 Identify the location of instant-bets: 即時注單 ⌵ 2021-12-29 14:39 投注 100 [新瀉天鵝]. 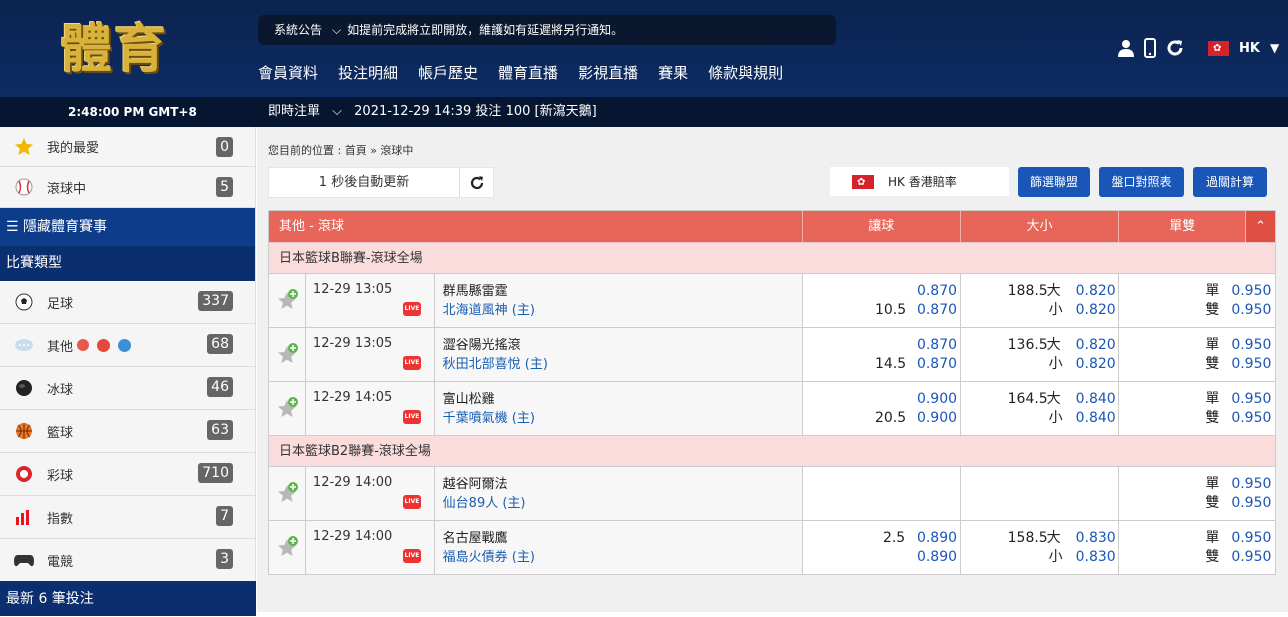
(432, 112).